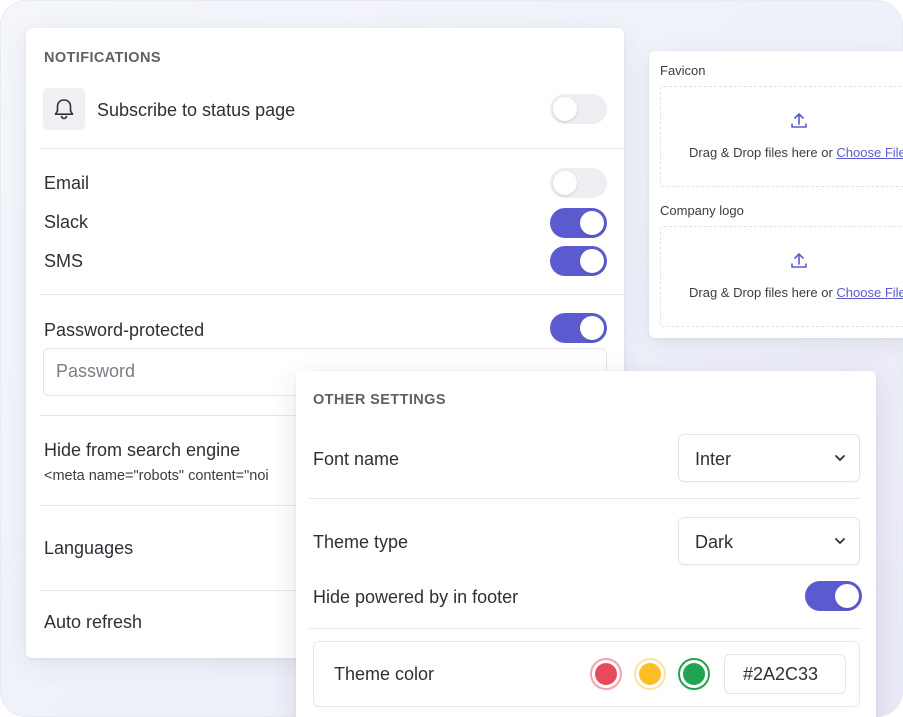 The image size is (903, 717). Describe the element at coordinates (361, 542) in the screenshot. I see `theme-type-label: Theme type` at that location.